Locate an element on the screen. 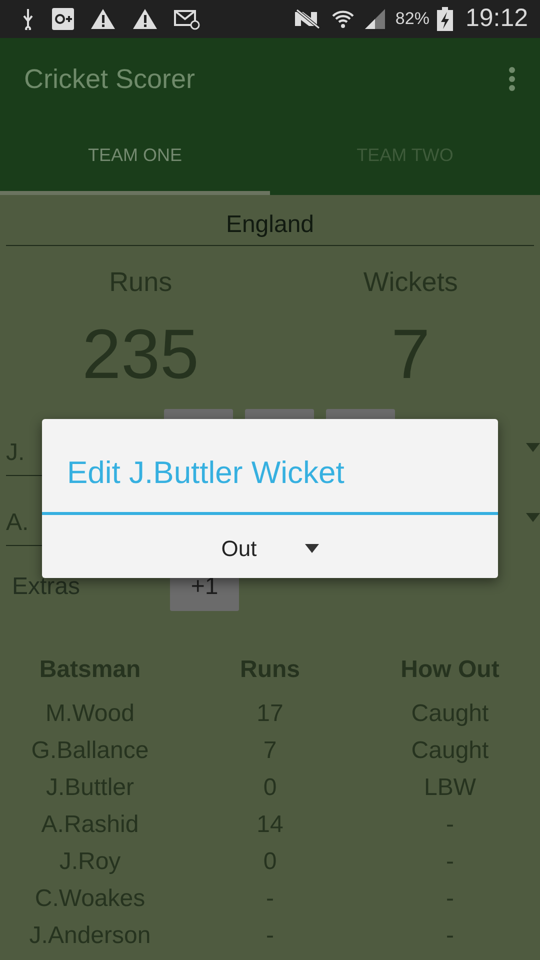 The image size is (540, 960). tab: TEAM ONE is located at coordinates (135, 157).